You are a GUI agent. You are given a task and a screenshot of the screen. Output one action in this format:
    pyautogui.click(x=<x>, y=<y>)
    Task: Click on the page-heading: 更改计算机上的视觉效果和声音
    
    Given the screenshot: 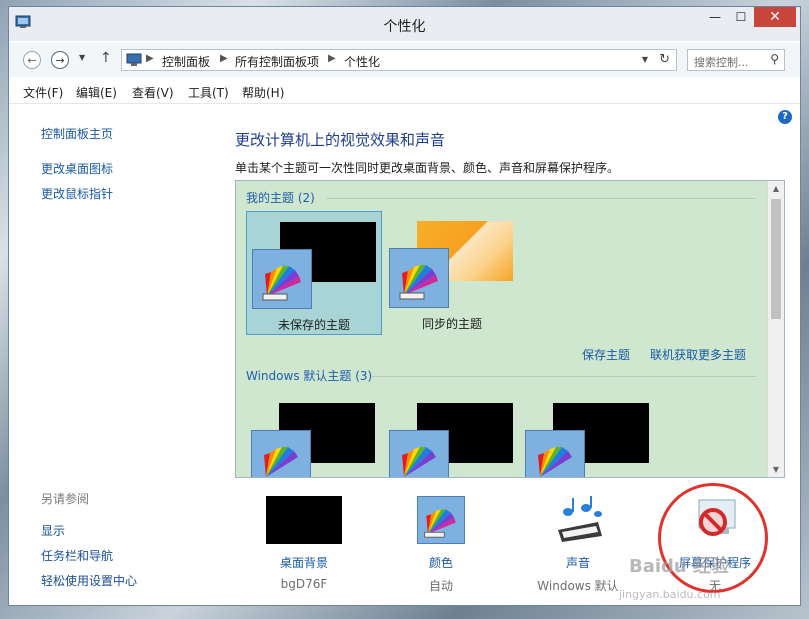 What is the action you would take?
    pyautogui.click(x=340, y=140)
    